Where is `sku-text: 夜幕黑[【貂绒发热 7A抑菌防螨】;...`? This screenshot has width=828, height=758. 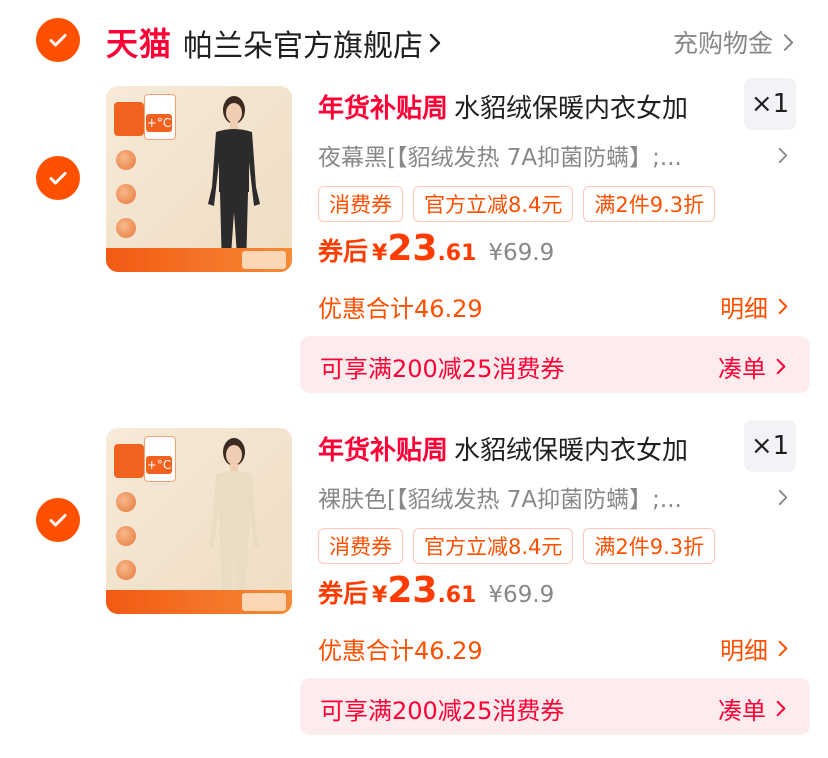
sku-text: 夜幕黑[【貂绒发热 7A抑菌防螨】;... is located at coordinates (500, 158).